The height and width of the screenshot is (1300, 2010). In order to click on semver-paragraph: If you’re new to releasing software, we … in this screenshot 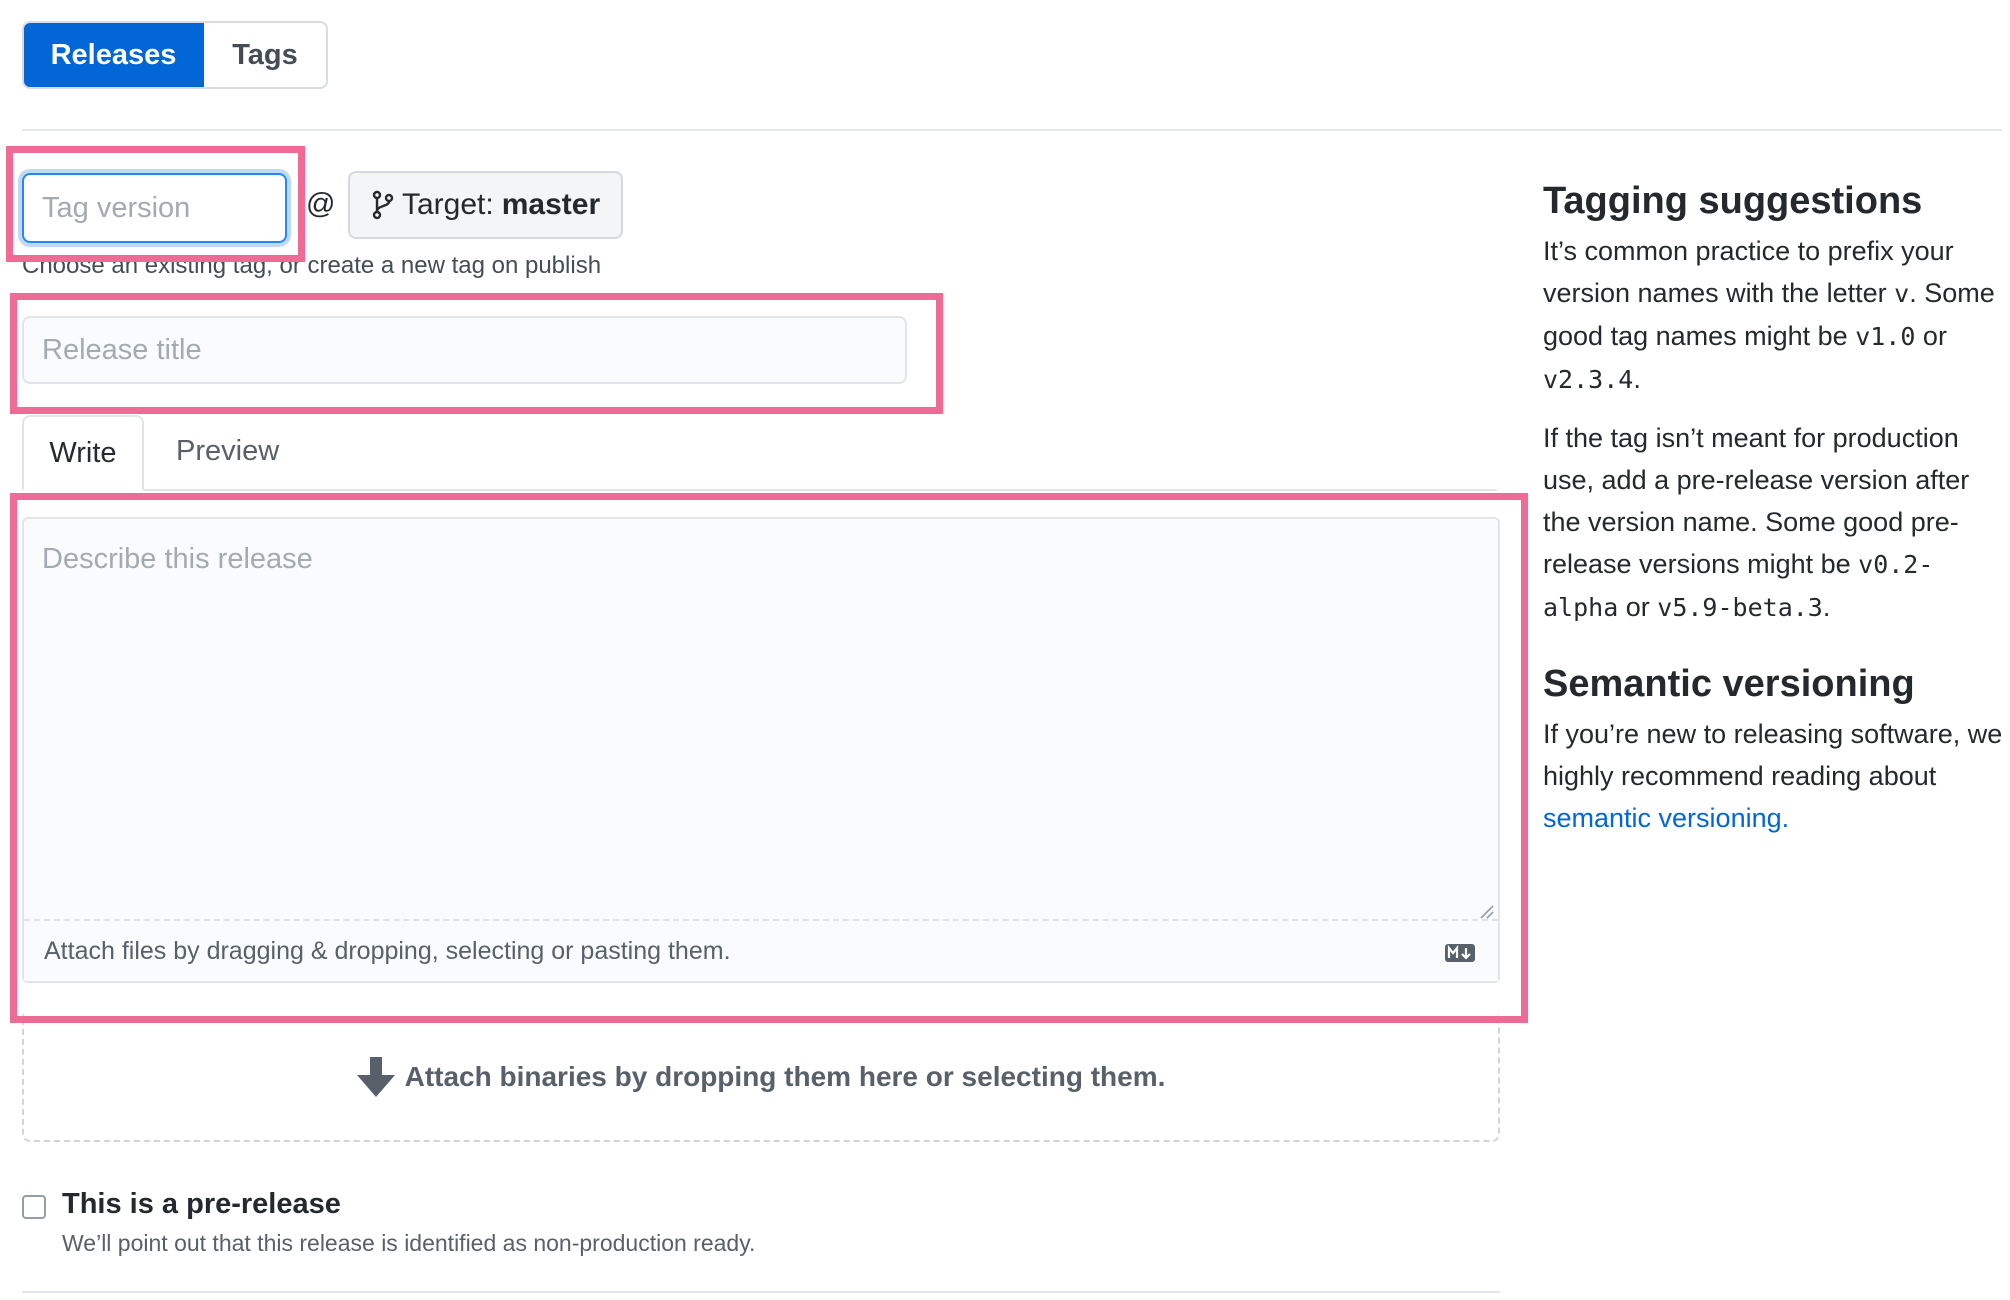, I will do `click(1773, 776)`.